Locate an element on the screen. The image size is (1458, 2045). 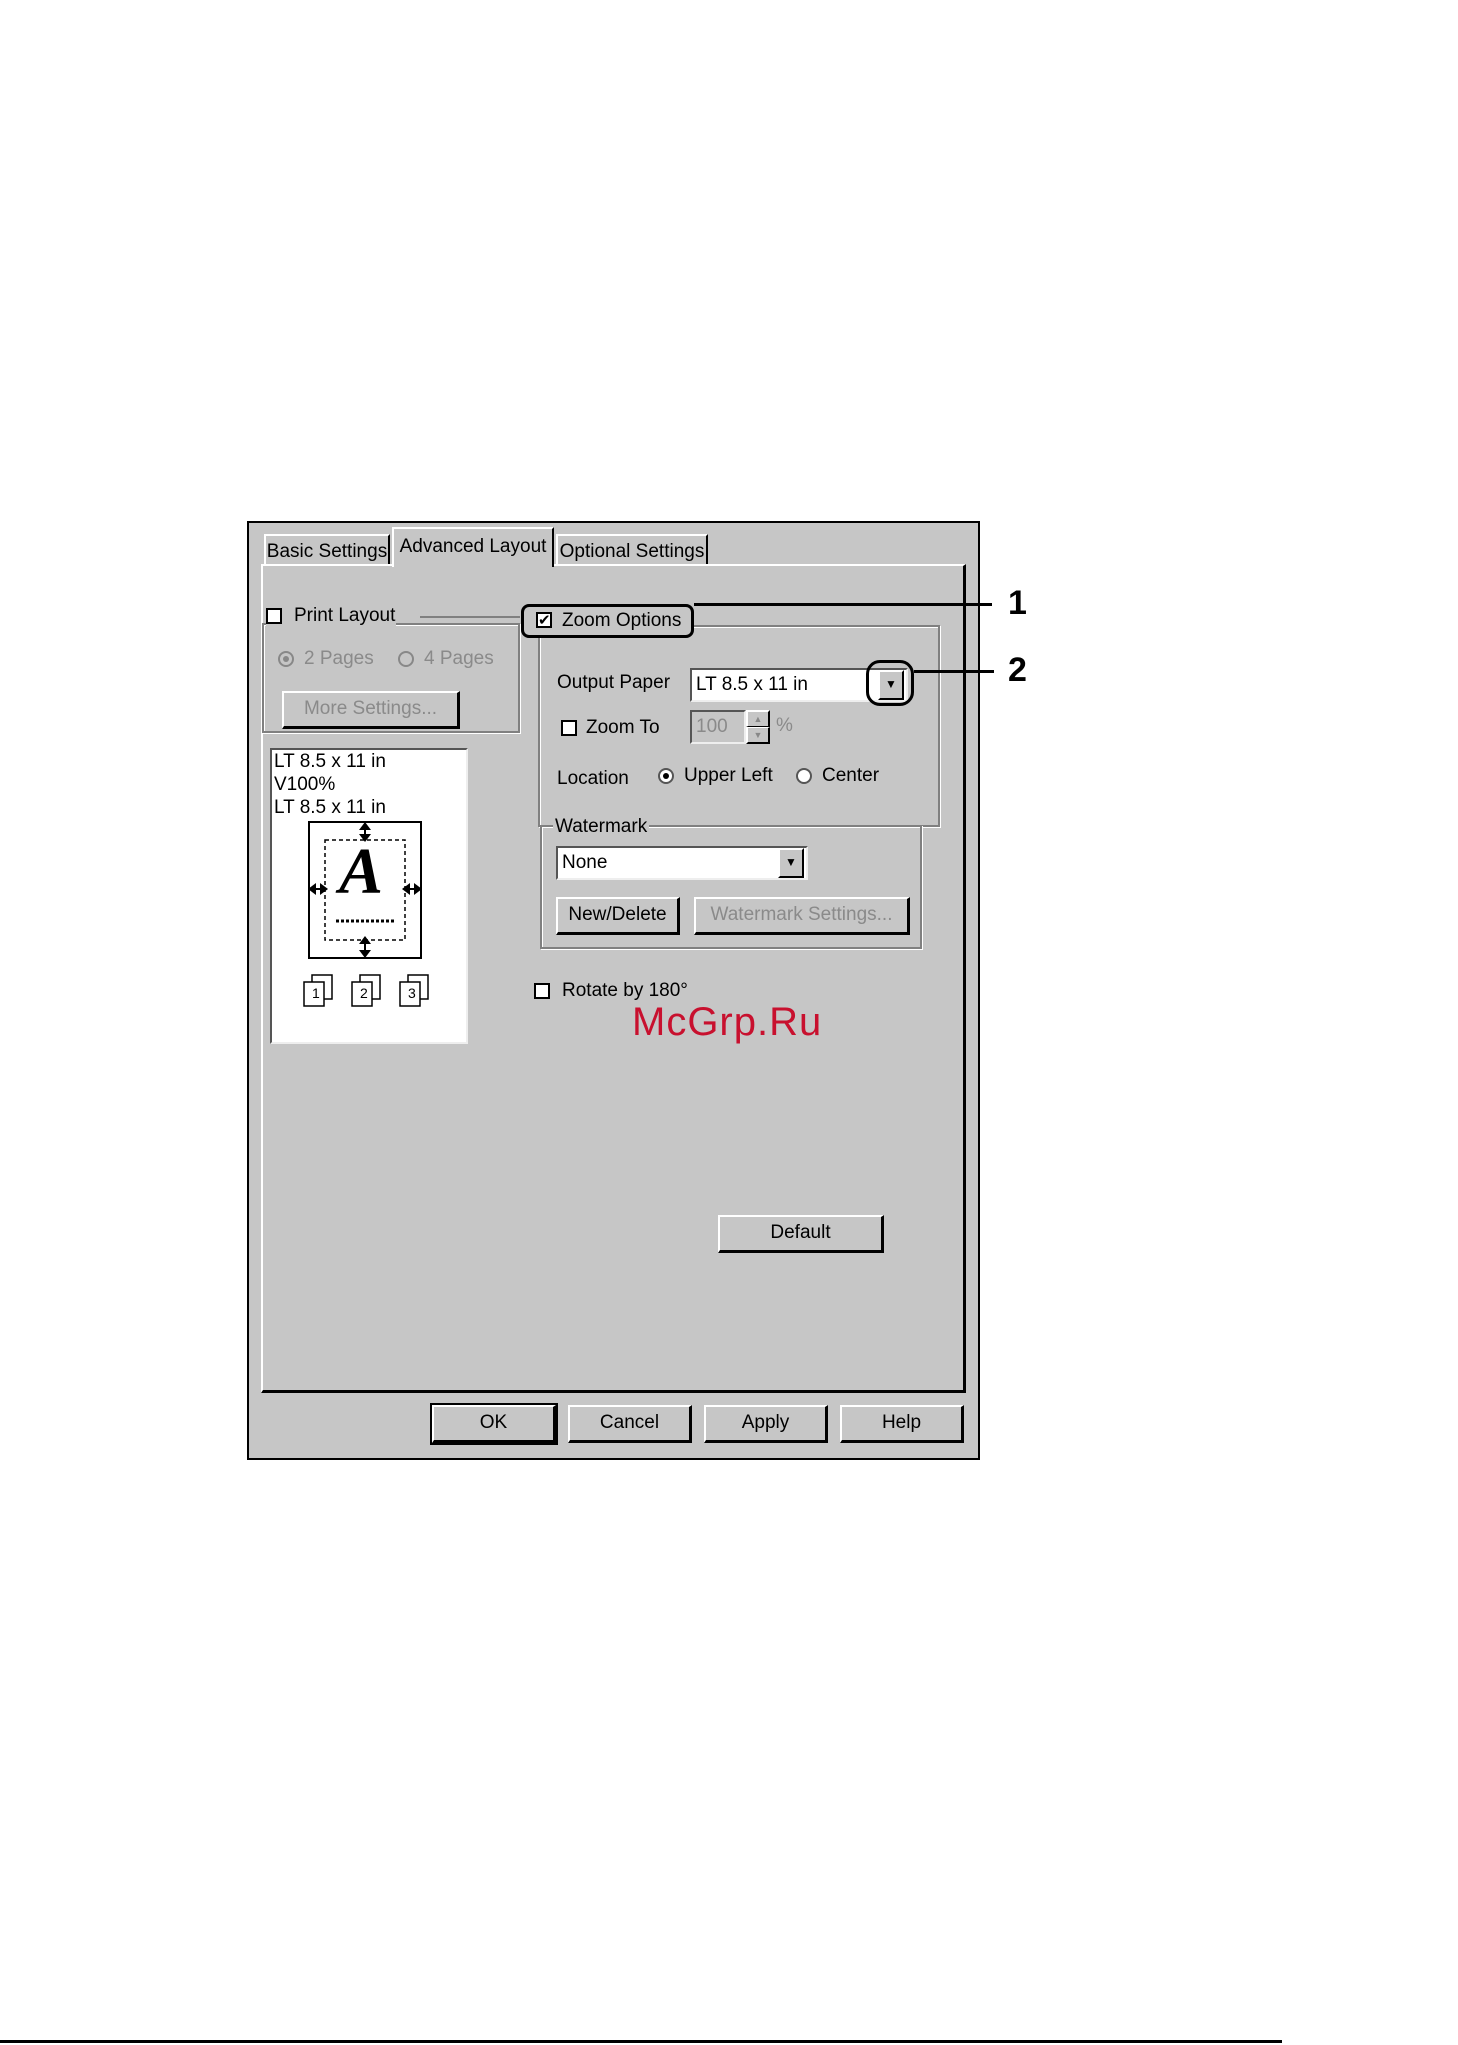
callout-2-leader is located at coordinates (954, 671).